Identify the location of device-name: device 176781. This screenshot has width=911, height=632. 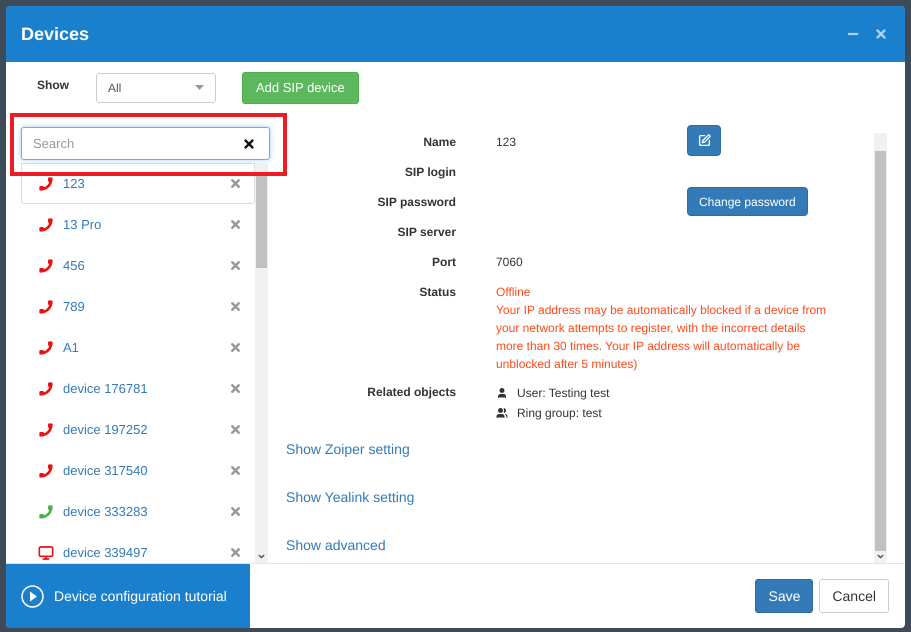
(106, 389).